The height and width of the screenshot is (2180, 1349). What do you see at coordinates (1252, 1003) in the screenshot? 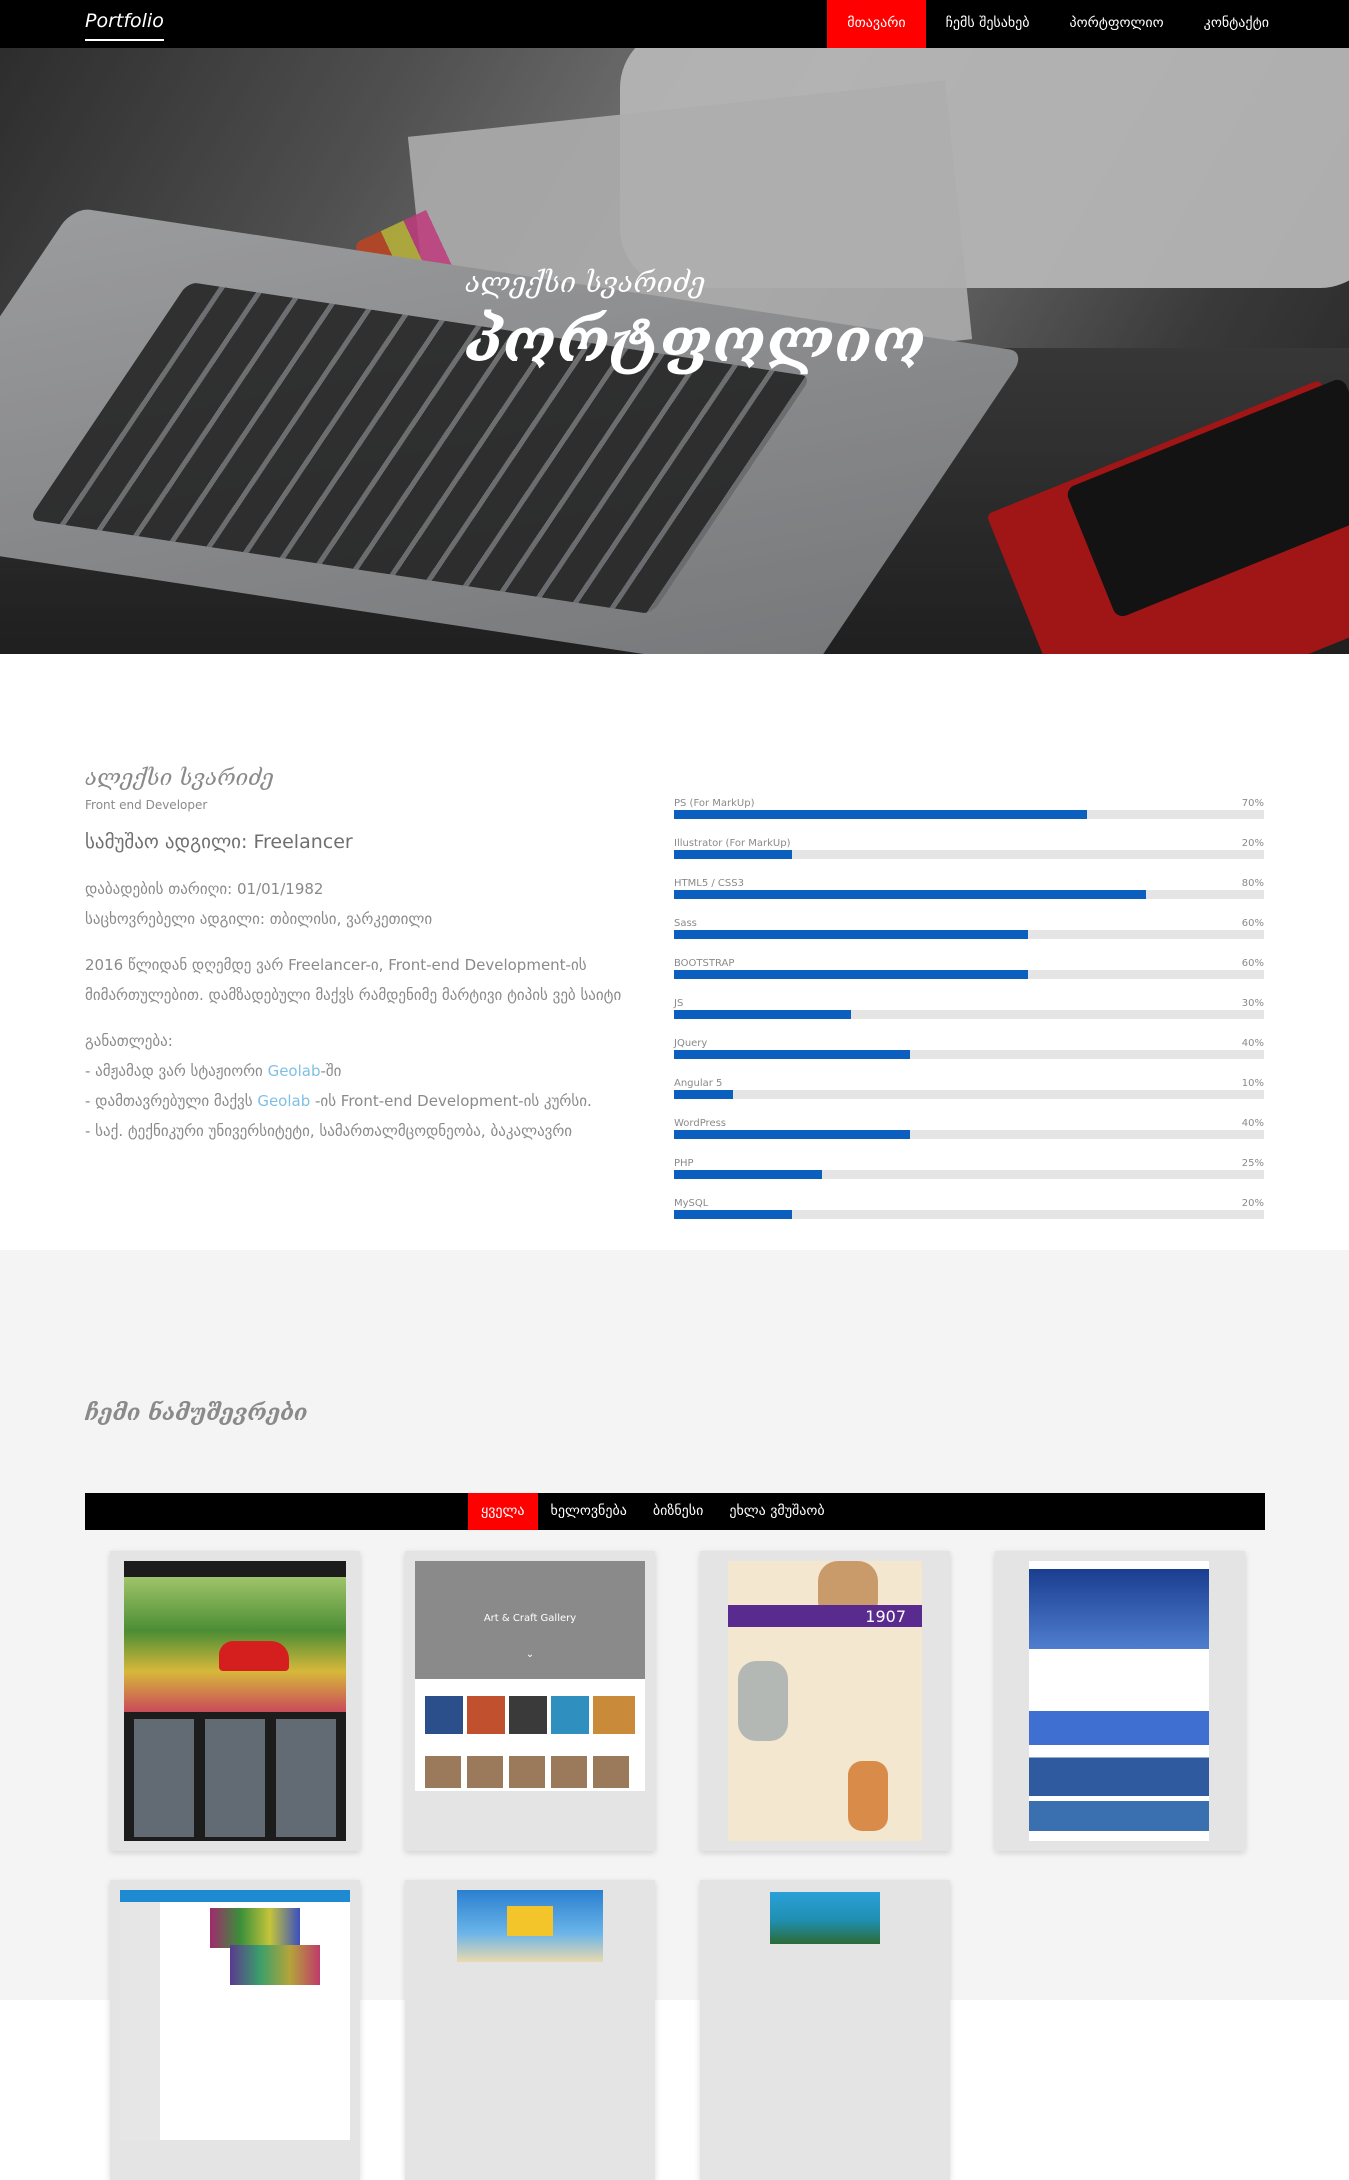
I see `skill-percent: 30%` at bounding box center [1252, 1003].